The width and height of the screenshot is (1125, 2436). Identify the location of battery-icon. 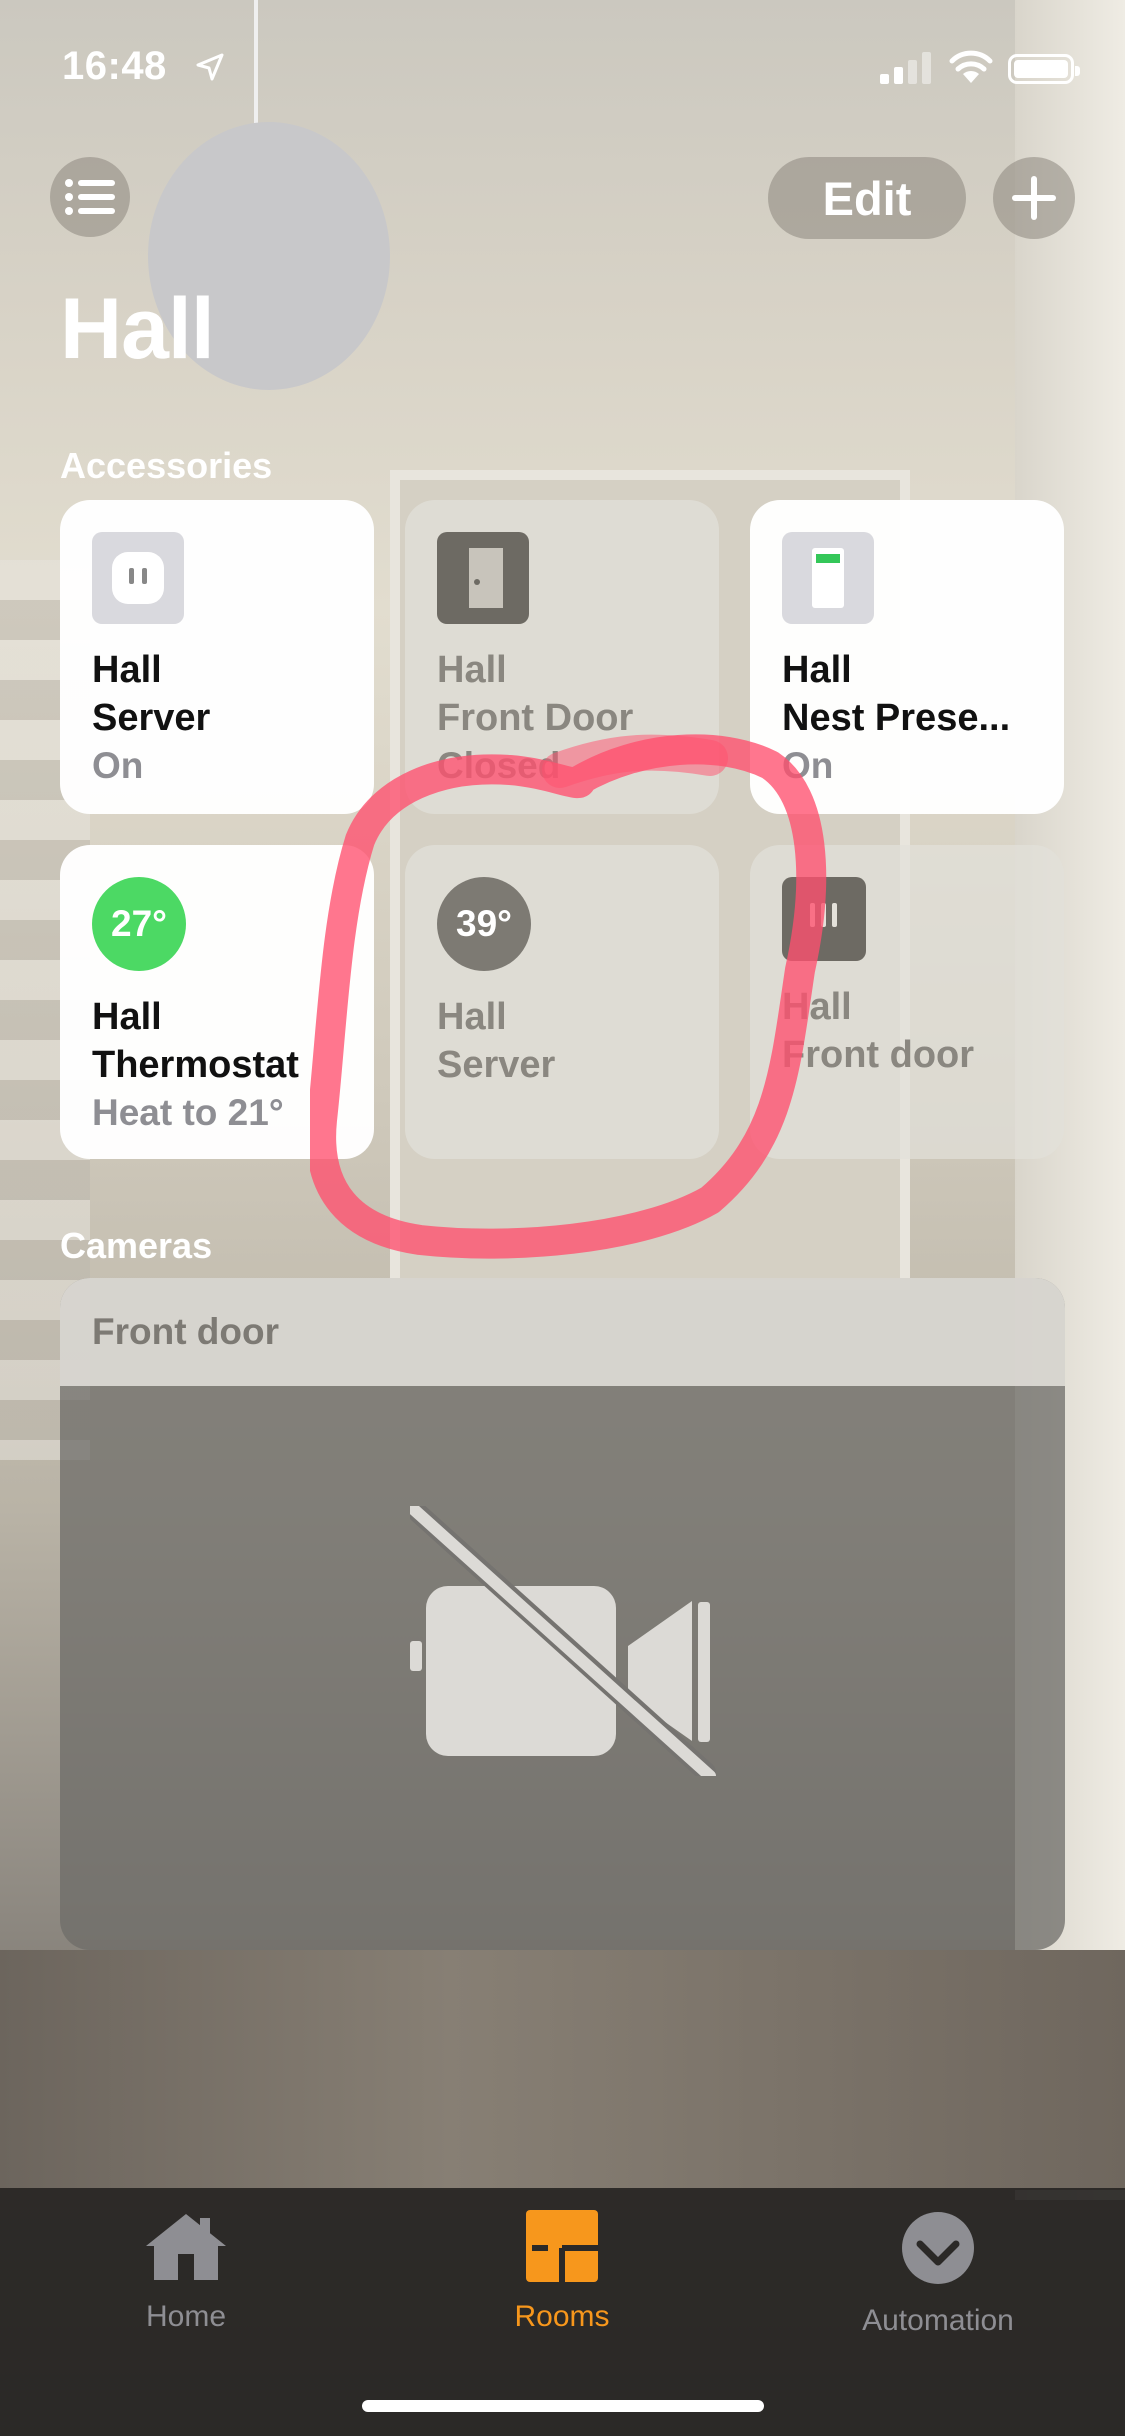
(1044, 69).